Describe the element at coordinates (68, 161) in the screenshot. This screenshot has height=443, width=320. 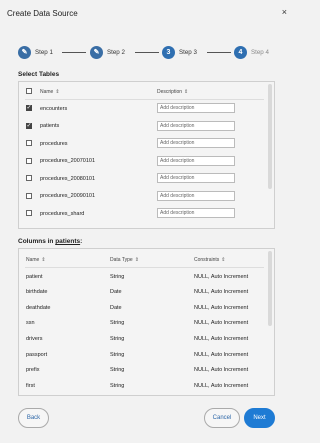
I see `table-name: procedures_20070101` at that location.